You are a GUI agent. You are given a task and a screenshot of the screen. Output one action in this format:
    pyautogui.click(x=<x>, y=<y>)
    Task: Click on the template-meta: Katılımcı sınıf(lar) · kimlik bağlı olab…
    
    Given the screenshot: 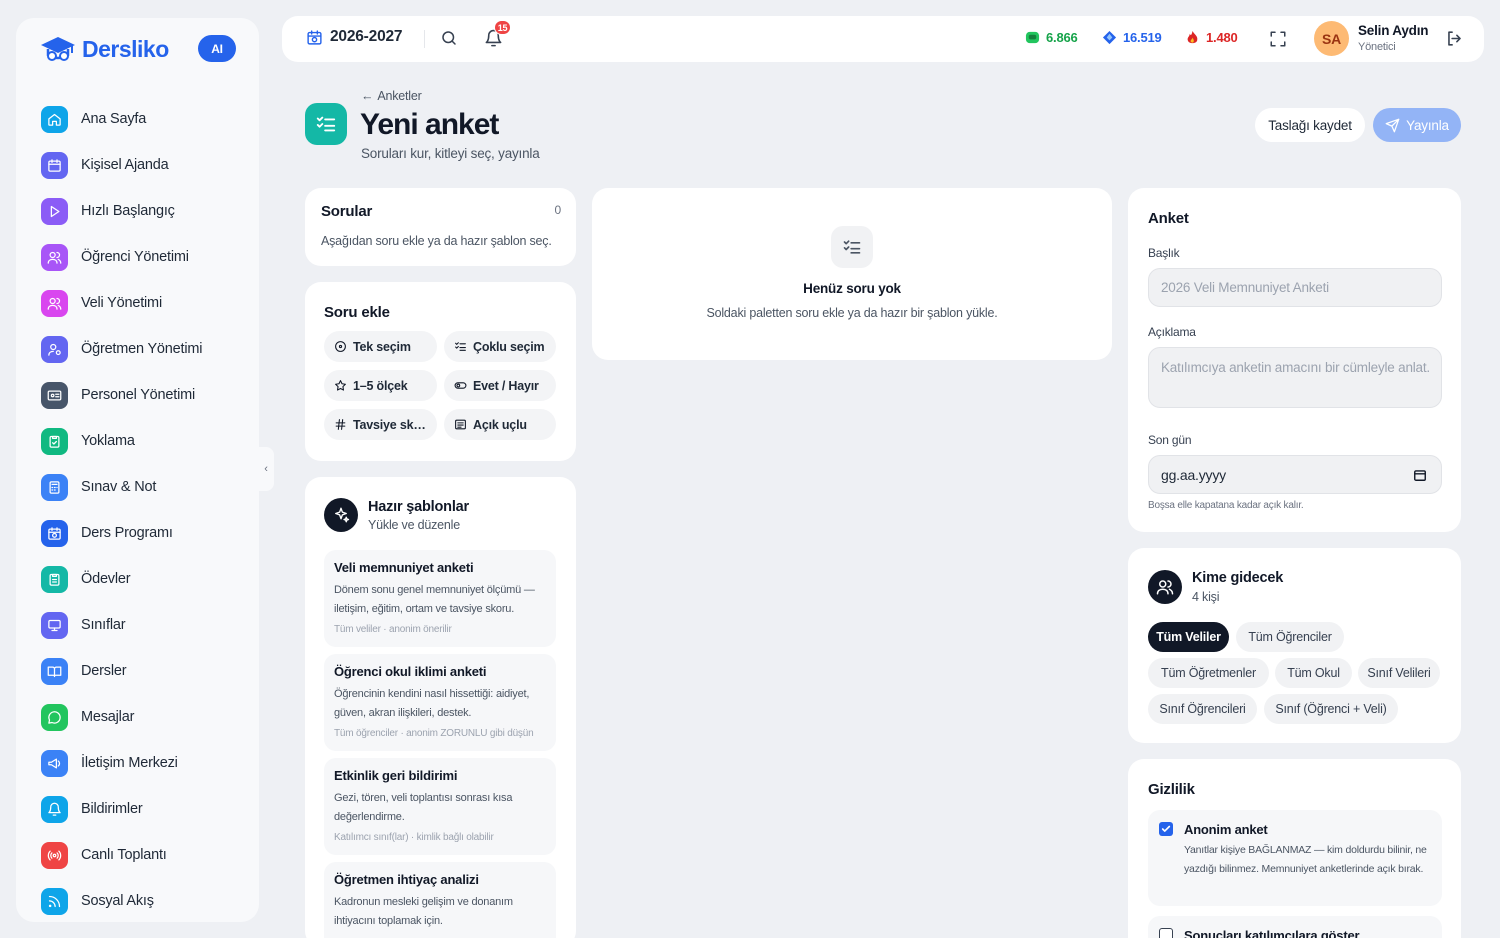 What is the action you would take?
    pyautogui.click(x=414, y=837)
    